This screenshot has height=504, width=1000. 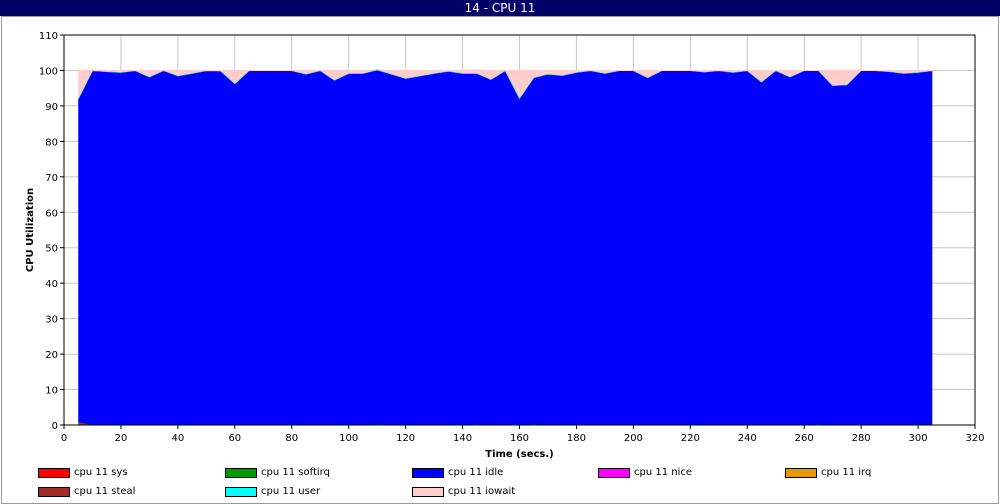 What do you see at coordinates (30, 230) in the screenshot?
I see `y-axis-label: CPU Utilization` at bounding box center [30, 230].